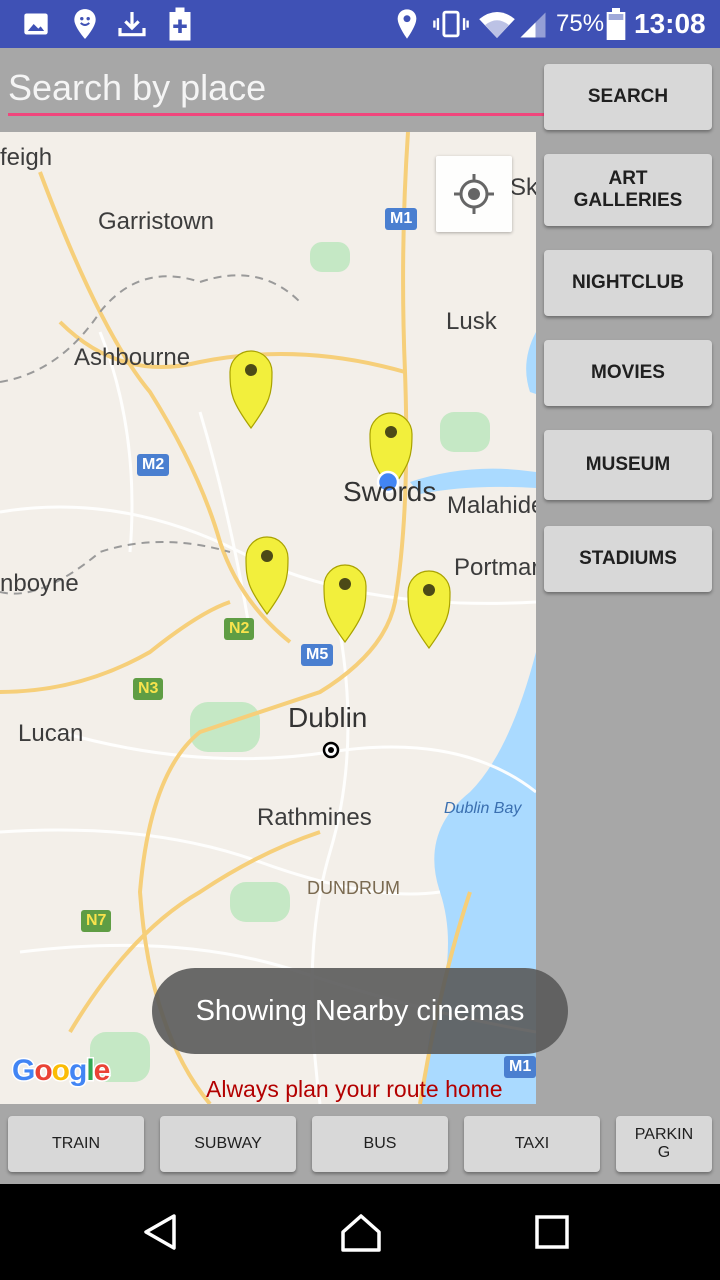  I want to click on map-label-malahide: Malahide, so click(491, 505).